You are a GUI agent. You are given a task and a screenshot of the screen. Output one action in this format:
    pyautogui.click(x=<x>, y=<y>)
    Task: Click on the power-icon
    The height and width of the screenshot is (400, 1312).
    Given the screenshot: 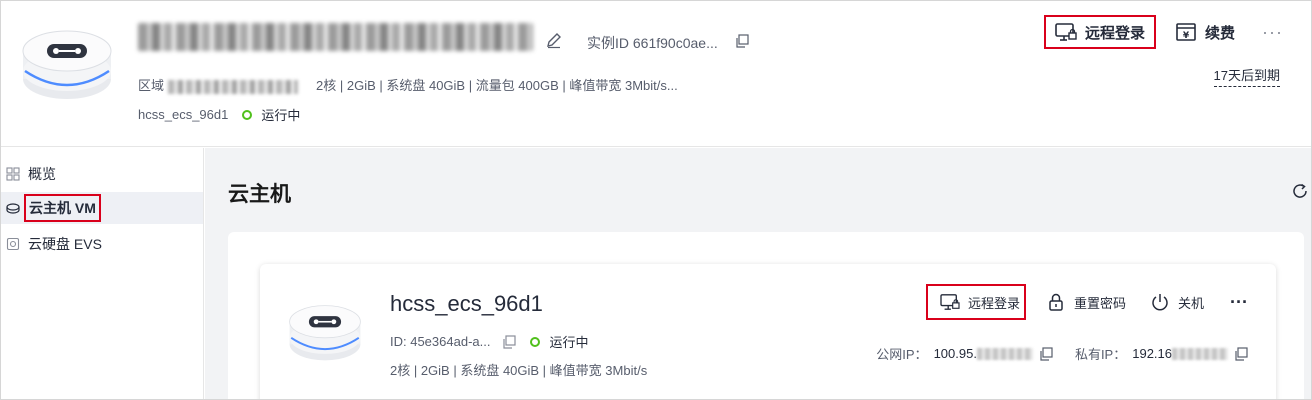 What is the action you would take?
    pyautogui.click(x=1160, y=302)
    